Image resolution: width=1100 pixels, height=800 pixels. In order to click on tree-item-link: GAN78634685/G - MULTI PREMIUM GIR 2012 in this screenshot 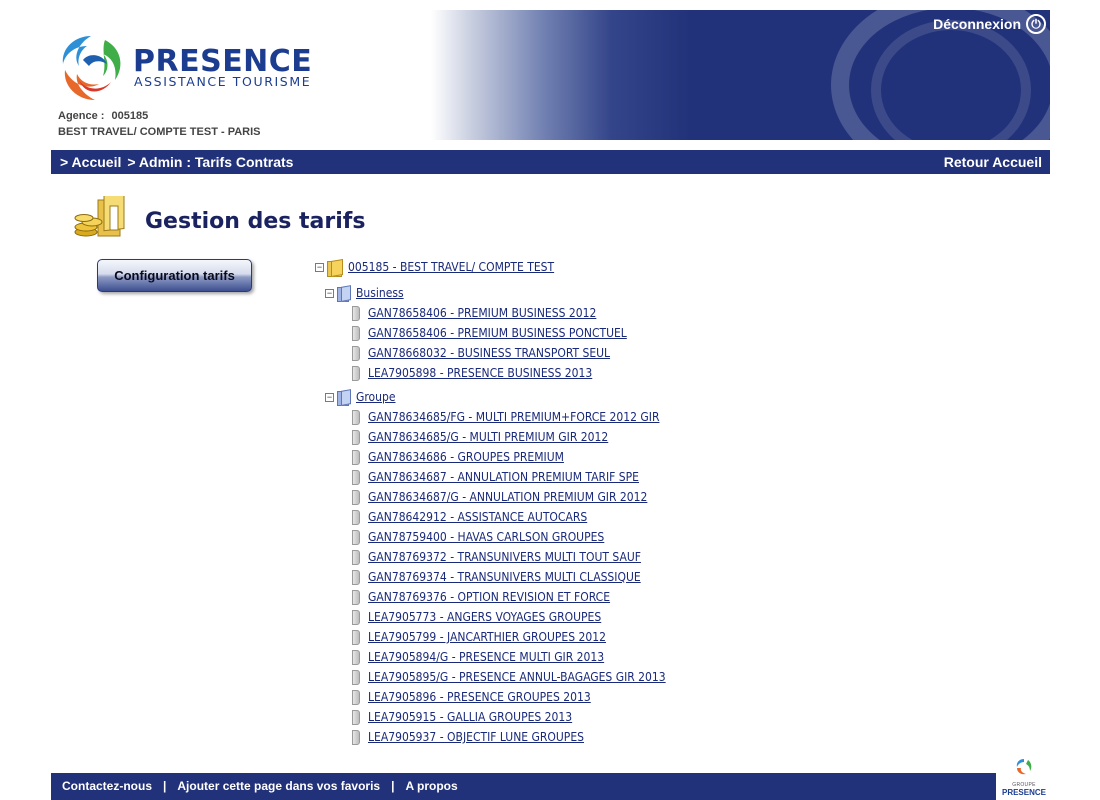, I will do `click(488, 437)`.